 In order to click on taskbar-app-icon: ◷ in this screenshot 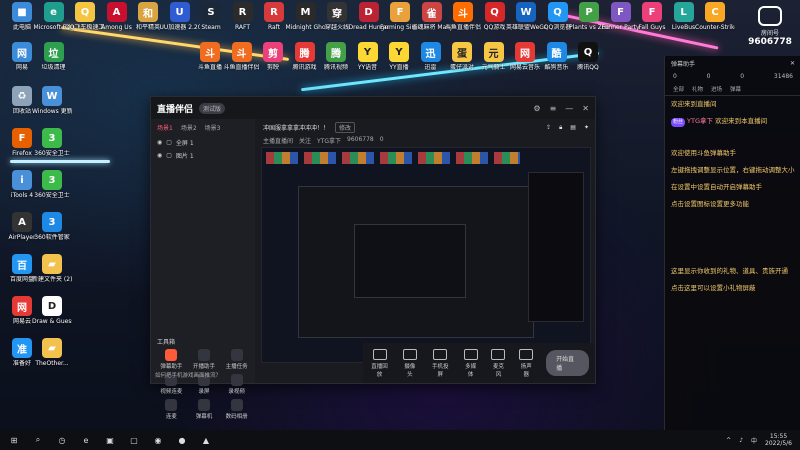, I will do `click(62, 440)`.